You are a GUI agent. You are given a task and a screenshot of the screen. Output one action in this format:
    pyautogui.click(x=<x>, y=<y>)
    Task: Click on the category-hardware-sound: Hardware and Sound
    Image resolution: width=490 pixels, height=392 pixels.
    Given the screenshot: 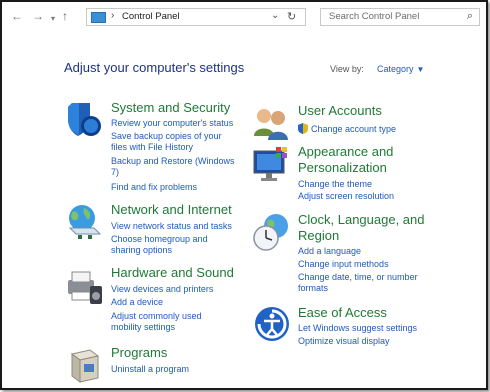 What is the action you would take?
    pyautogui.click(x=172, y=272)
    